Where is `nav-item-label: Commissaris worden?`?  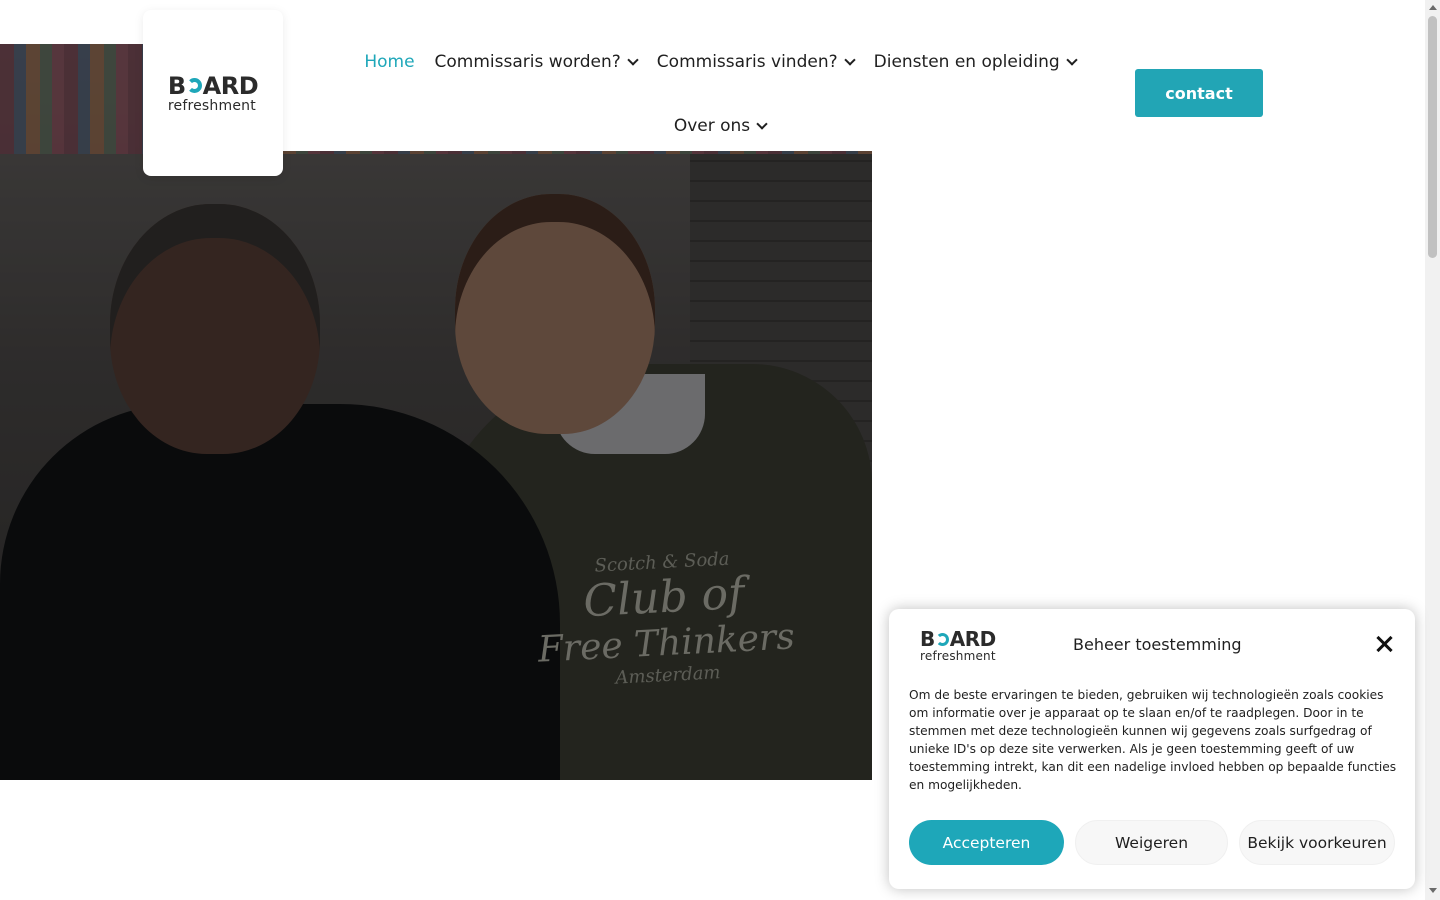 nav-item-label: Commissaris worden? is located at coordinates (527, 62).